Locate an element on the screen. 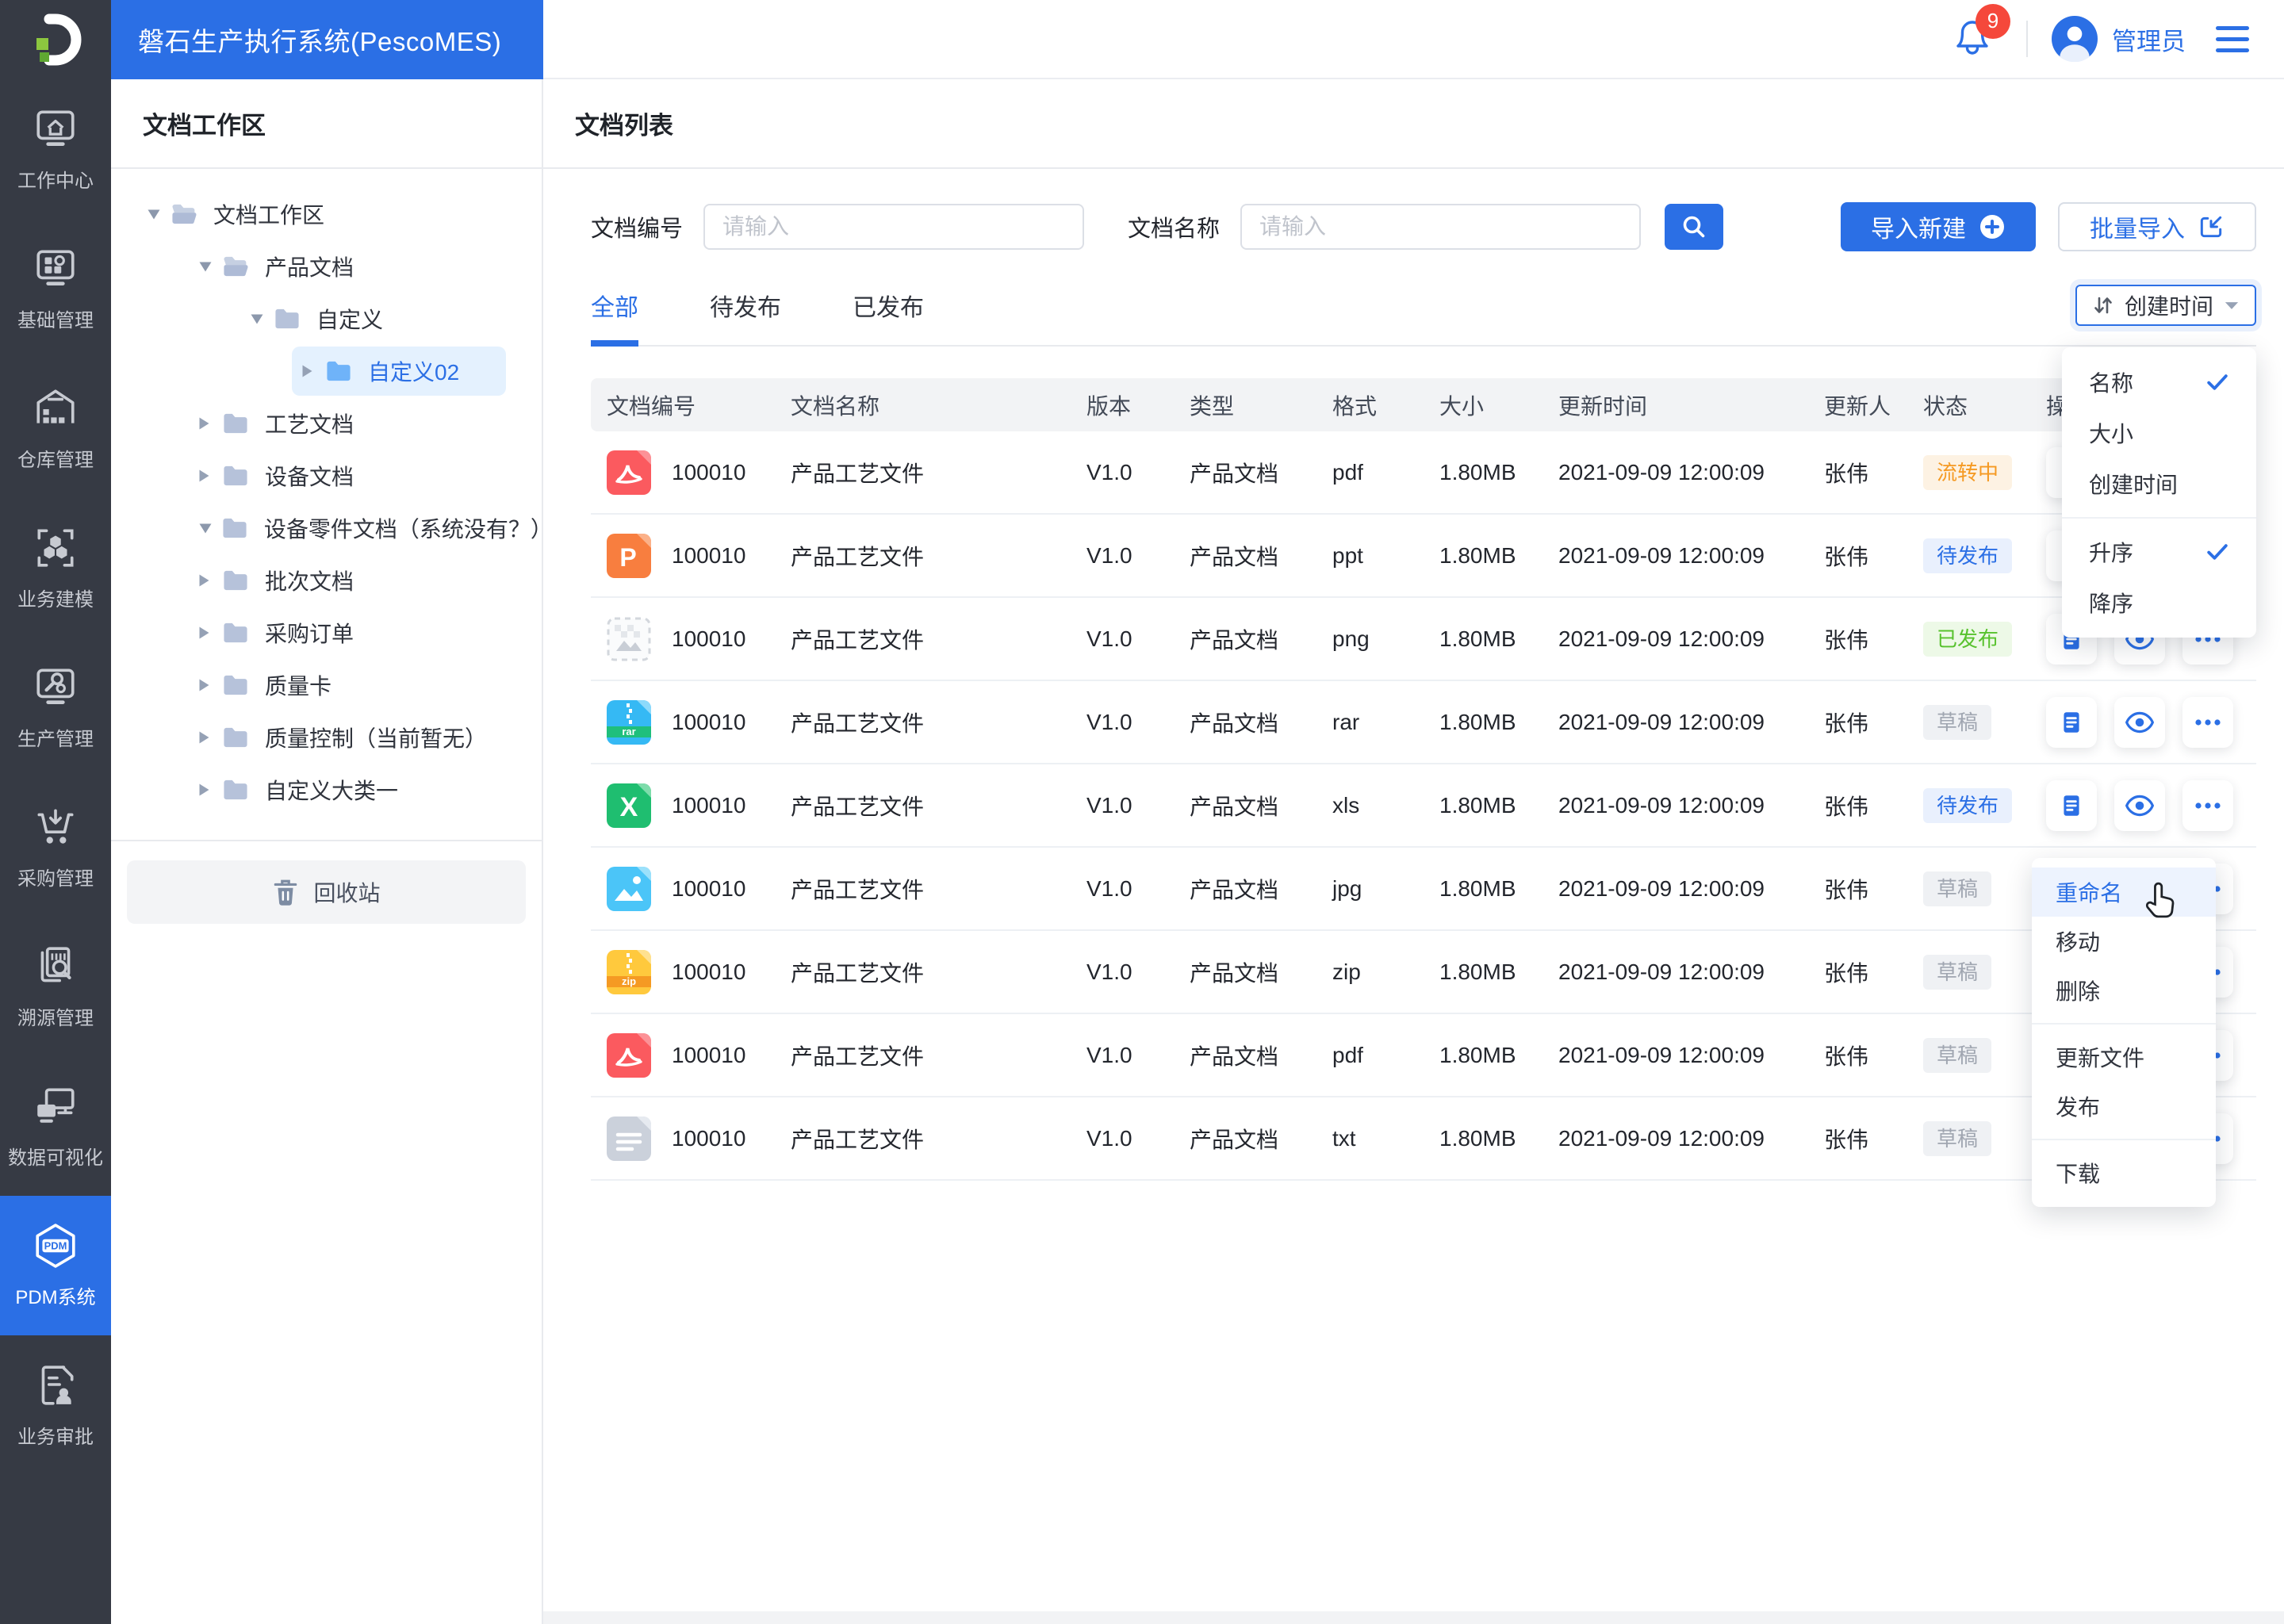  rail-item-cart-download: 采购管理 is located at coordinates (55, 847).